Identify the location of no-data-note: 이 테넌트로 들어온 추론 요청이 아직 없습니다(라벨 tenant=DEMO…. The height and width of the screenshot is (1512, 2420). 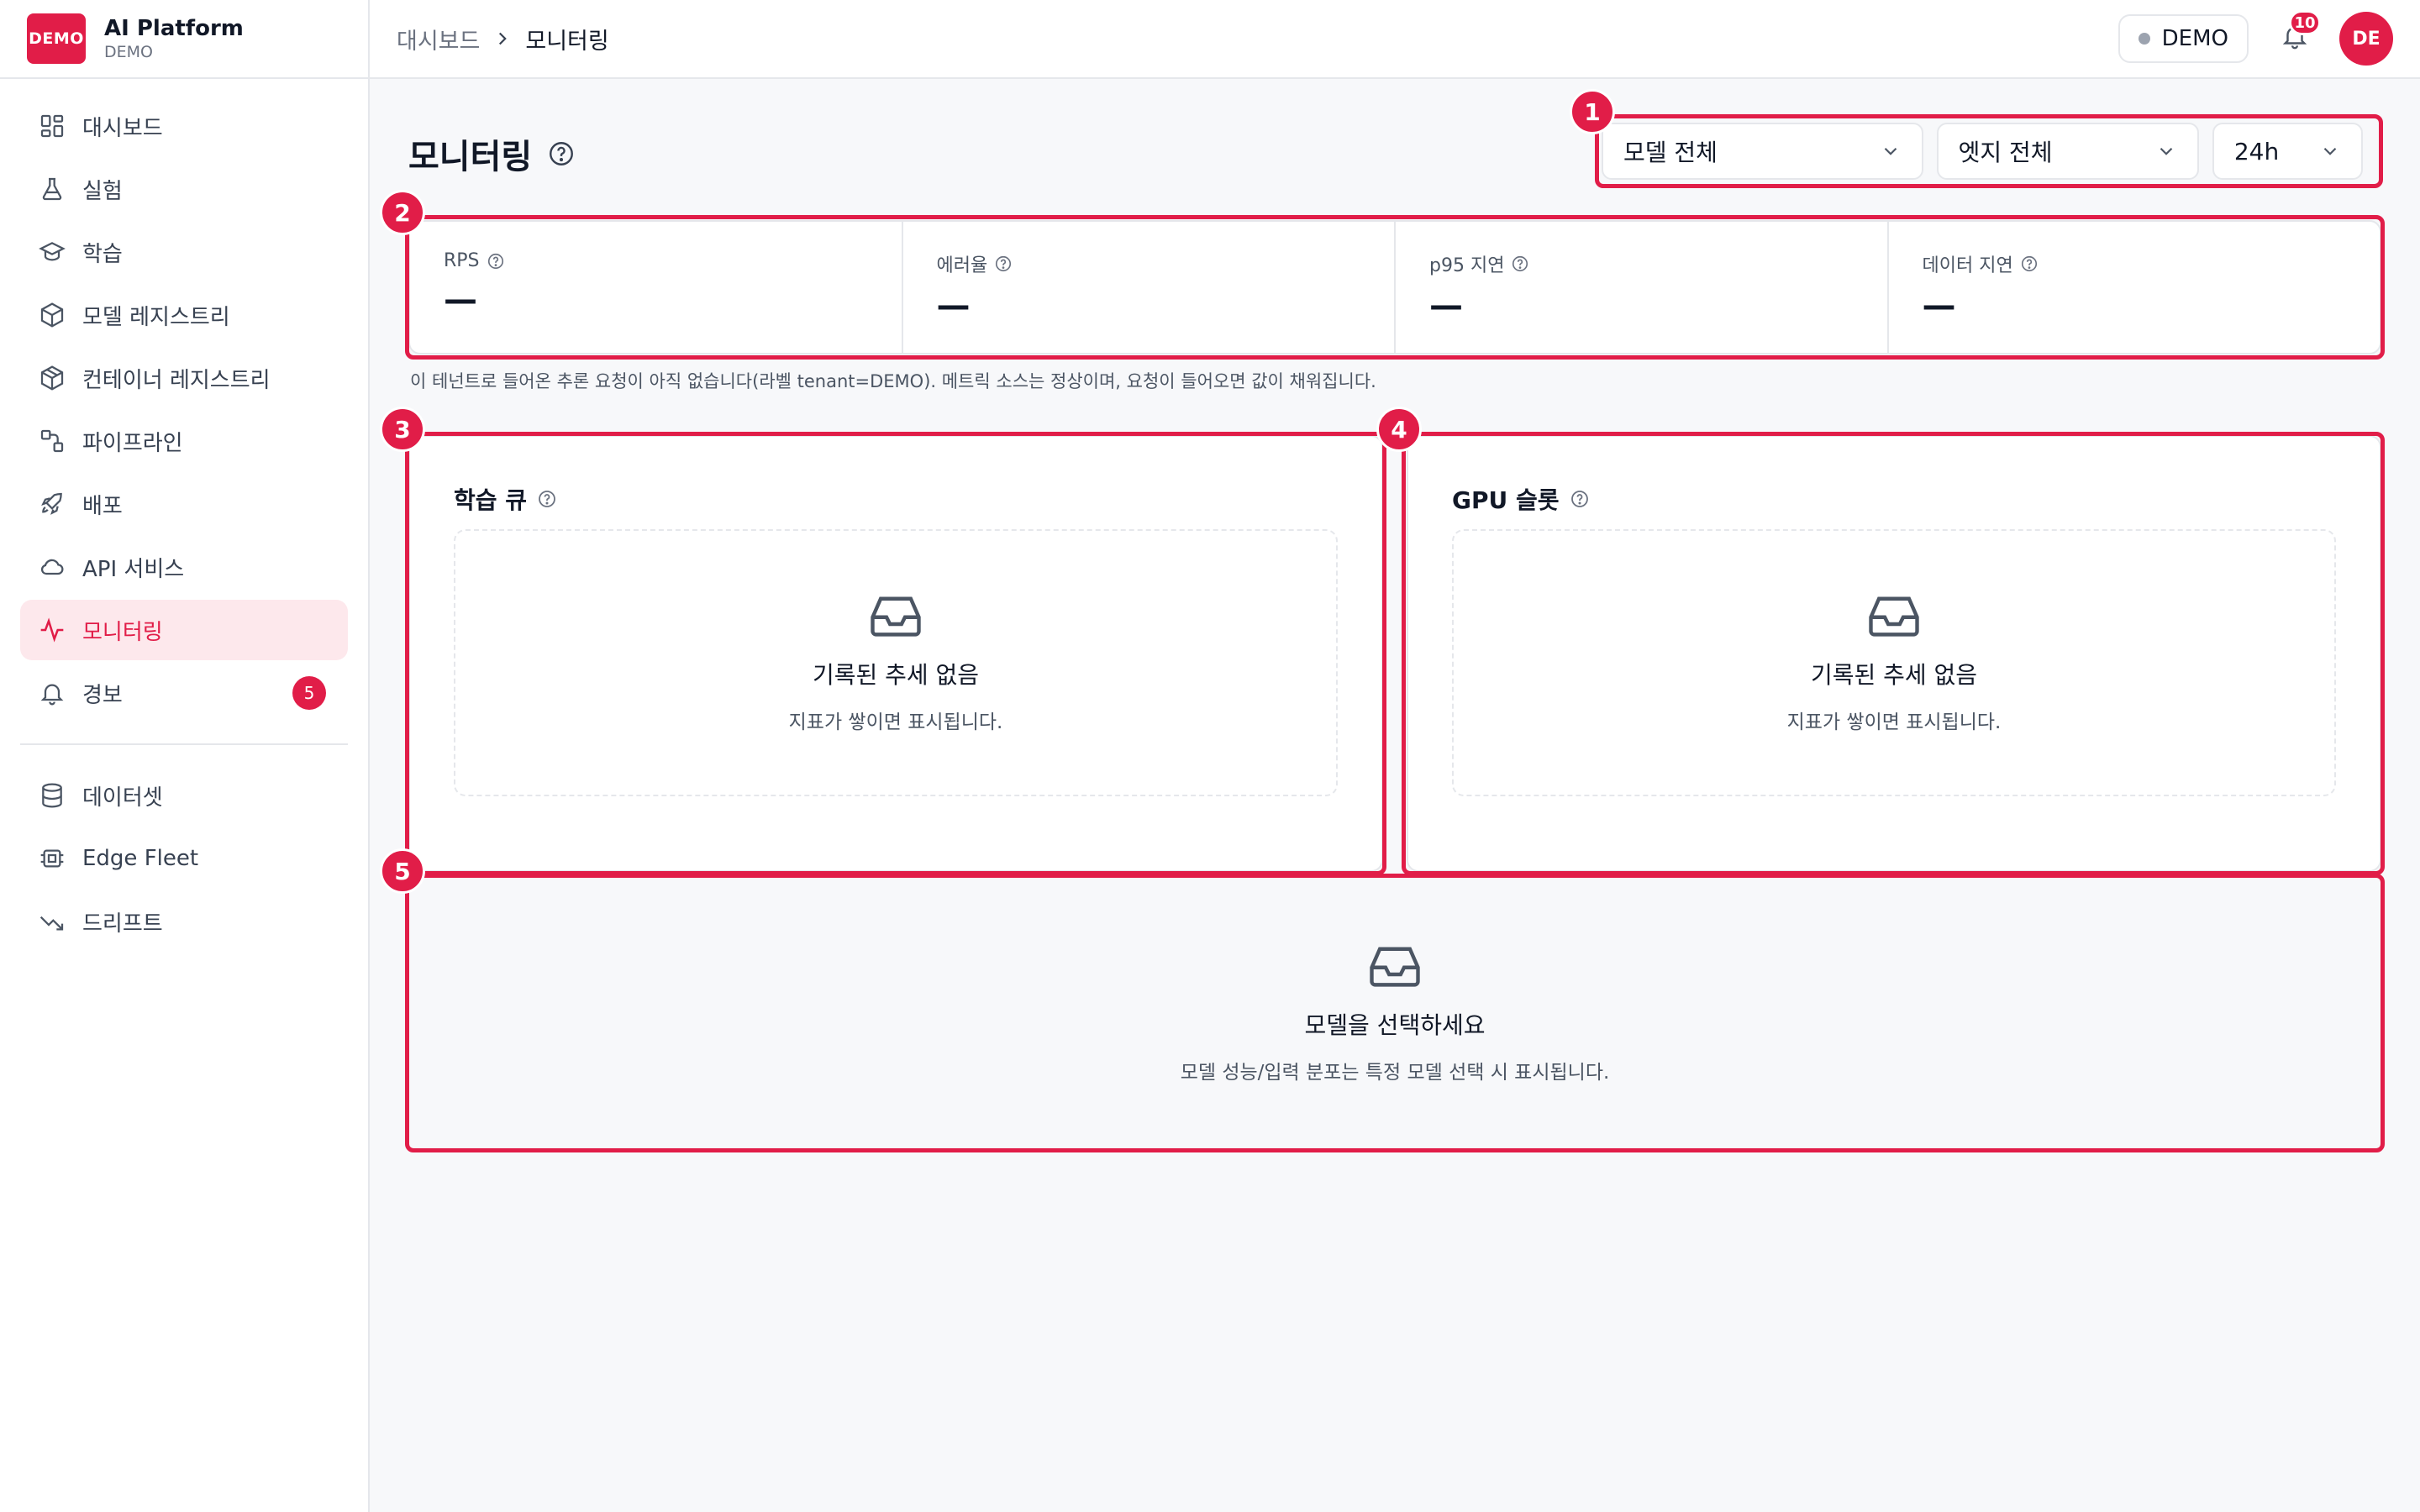
(893, 381).